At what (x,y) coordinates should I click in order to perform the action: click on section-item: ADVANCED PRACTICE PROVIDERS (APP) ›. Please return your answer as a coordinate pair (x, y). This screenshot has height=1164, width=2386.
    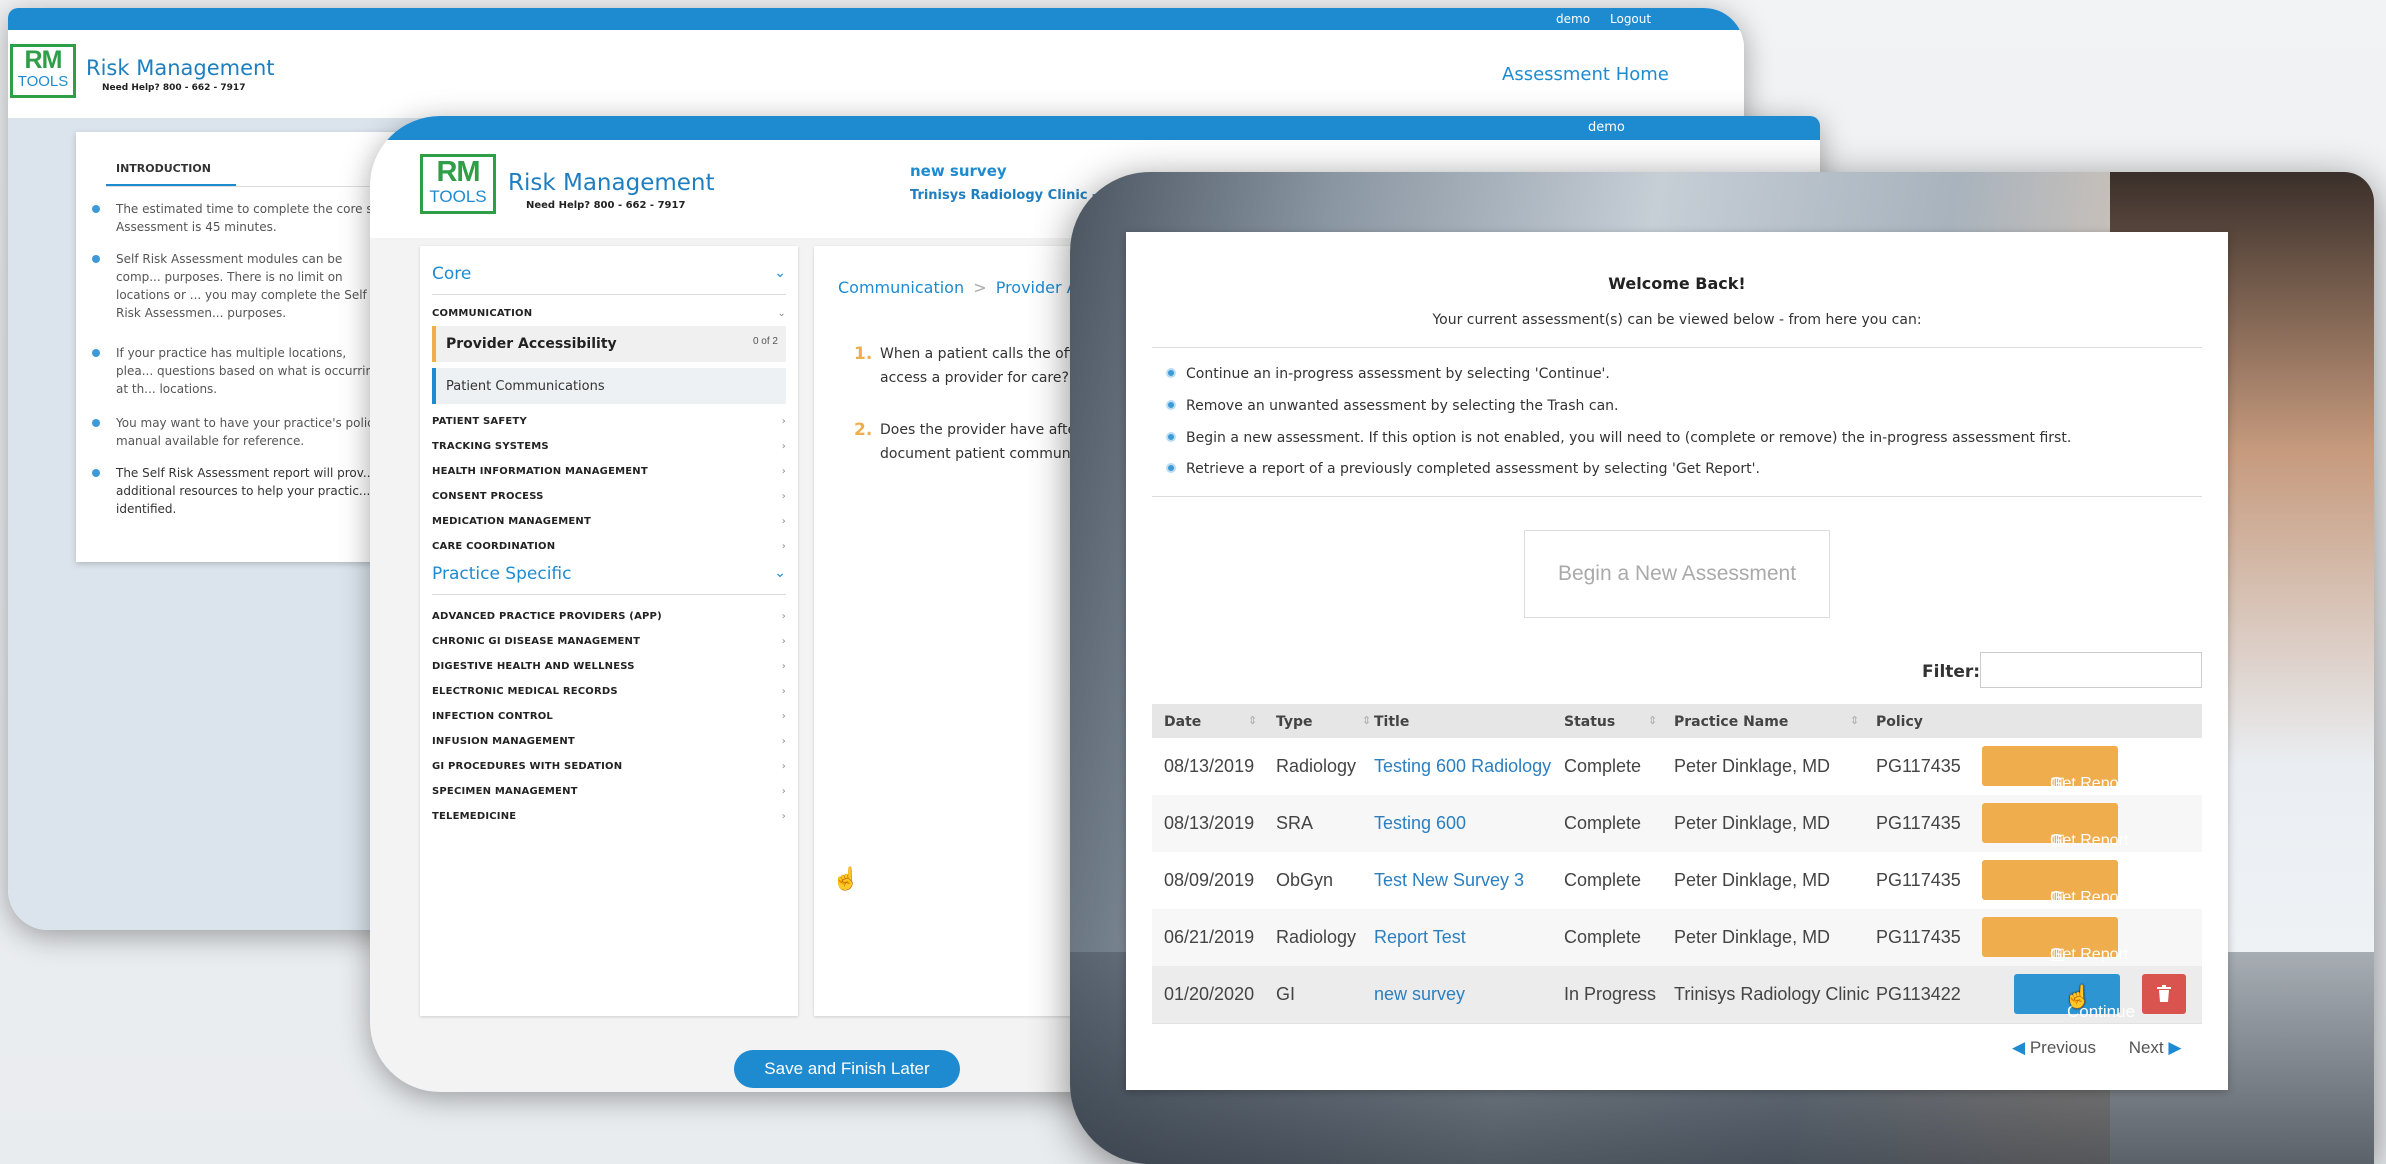
    Looking at the image, I should click on (609, 616).